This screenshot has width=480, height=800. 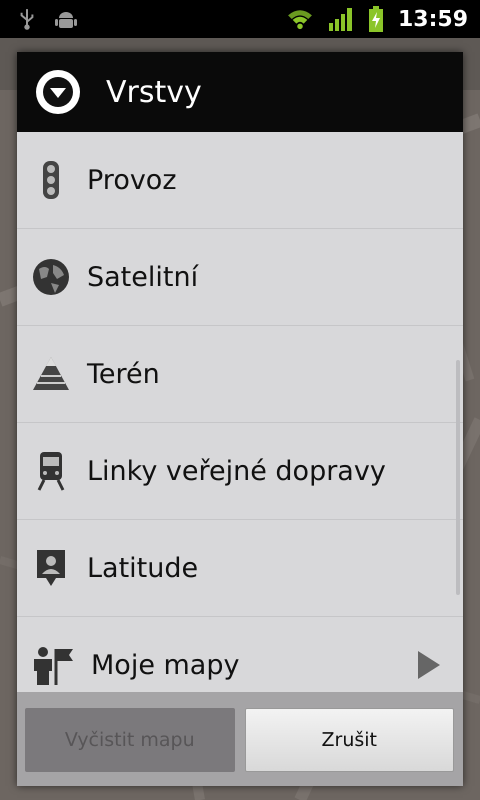 What do you see at coordinates (27, 19) in the screenshot?
I see `usb-icon` at bounding box center [27, 19].